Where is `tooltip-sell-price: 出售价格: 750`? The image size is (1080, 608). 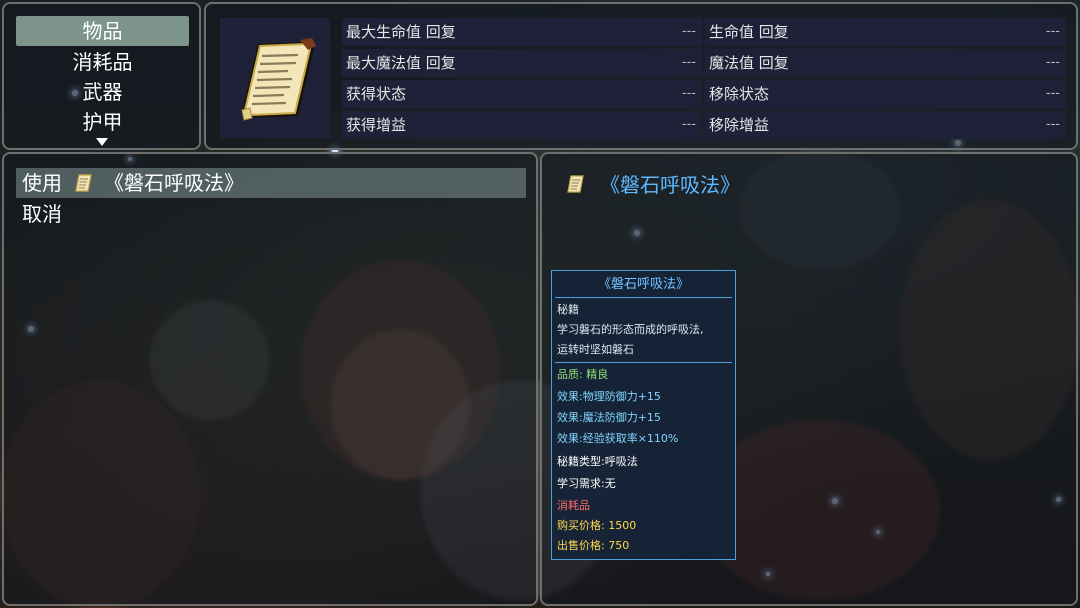
tooltip-sell-price: 出售价格: 750 is located at coordinates (593, 545).